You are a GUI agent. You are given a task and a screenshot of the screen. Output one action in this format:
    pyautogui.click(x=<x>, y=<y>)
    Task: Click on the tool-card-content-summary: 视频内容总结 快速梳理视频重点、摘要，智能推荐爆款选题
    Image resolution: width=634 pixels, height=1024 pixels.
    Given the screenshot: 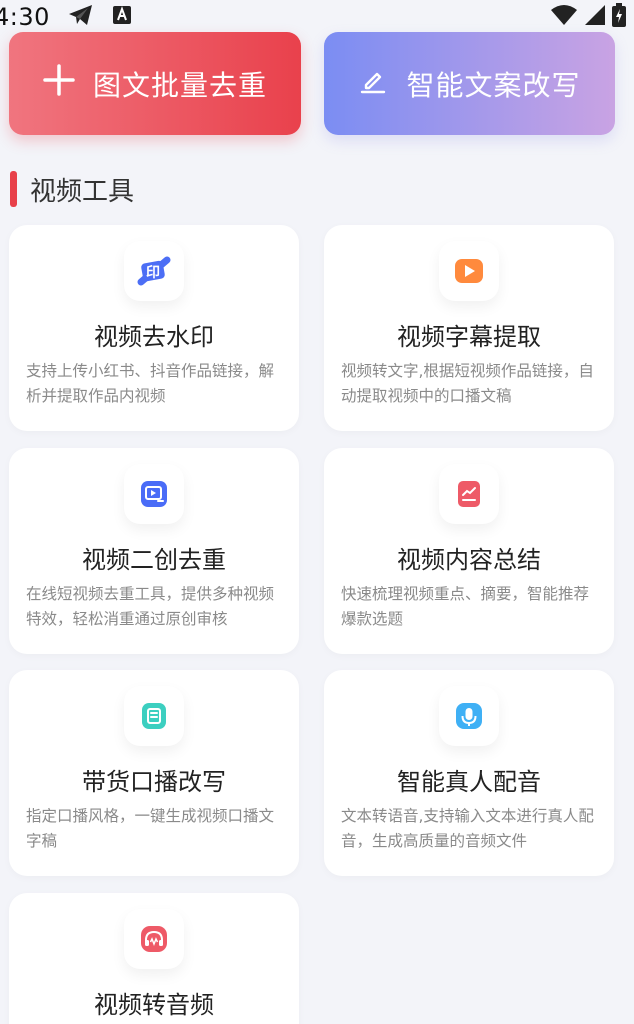 What is the action you would take?
    pyautogui.click(x=469, y=551)
    